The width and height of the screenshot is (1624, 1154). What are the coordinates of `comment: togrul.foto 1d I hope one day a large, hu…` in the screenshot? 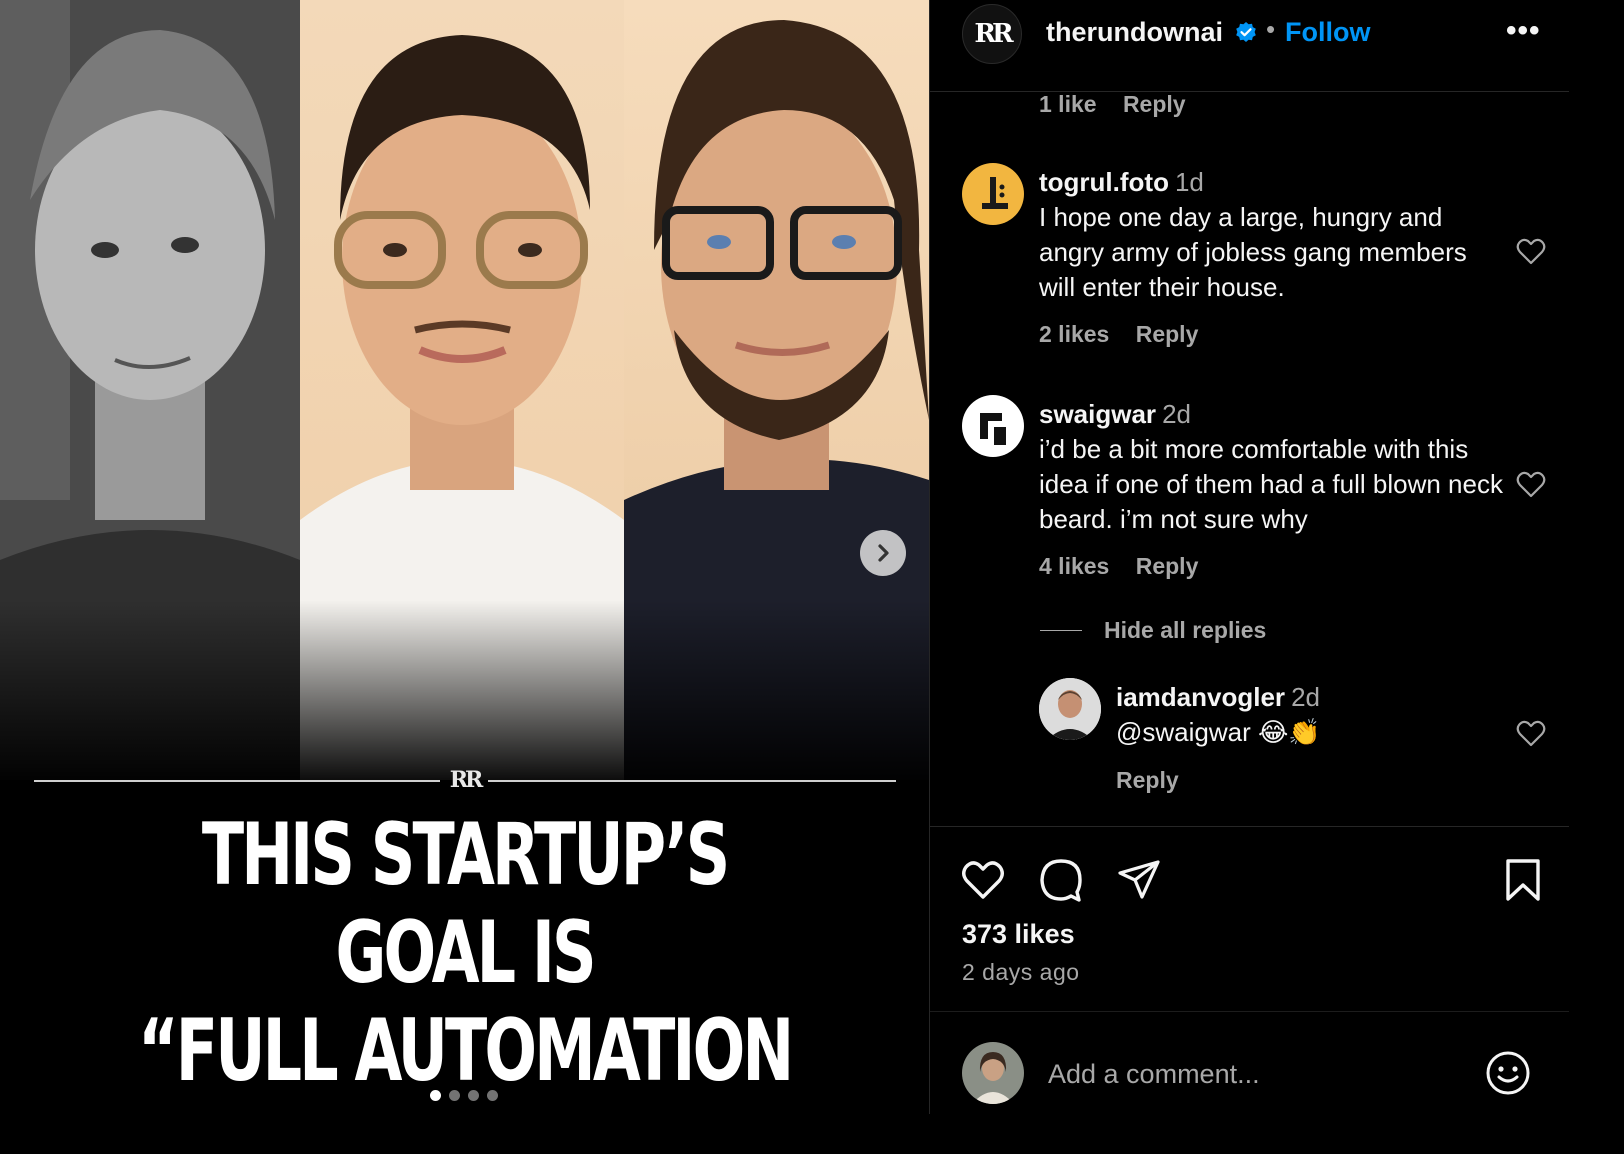 It's located at (1274, 235).